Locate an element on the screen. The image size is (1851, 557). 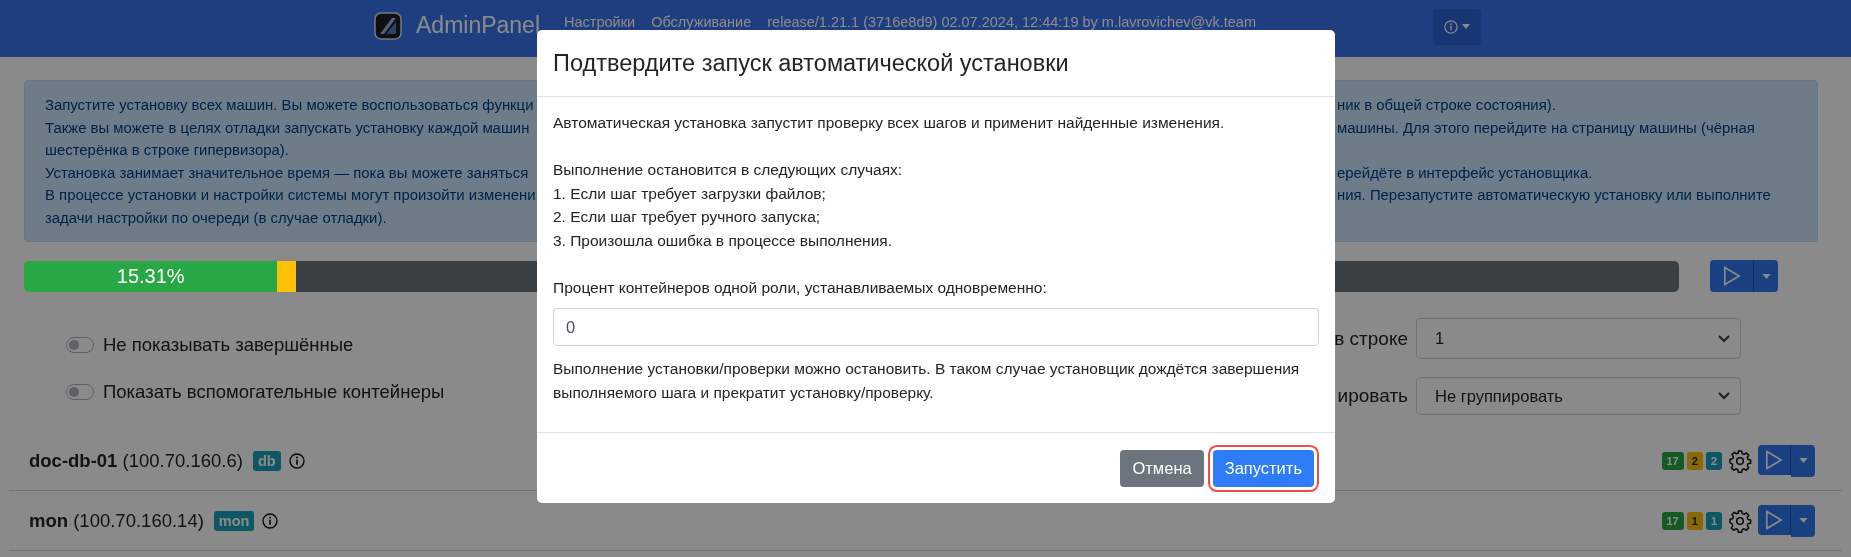
alert-text: ерейдёте в интерфейс установщика. is located at coordinates (1465, 172).